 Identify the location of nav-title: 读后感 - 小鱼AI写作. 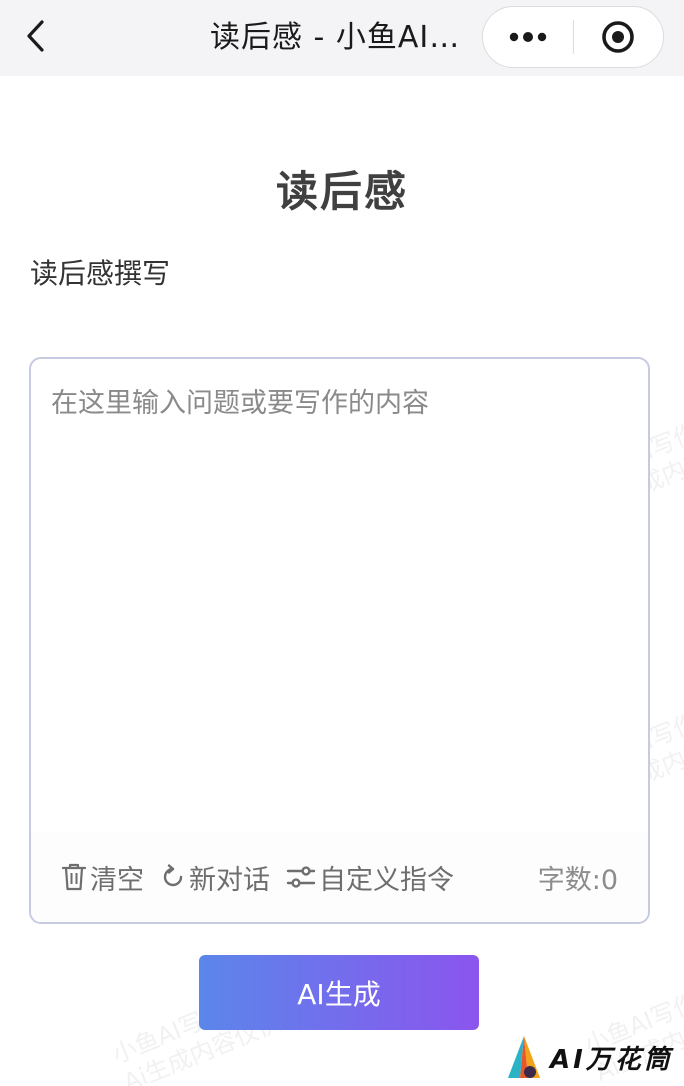
(341, 37).